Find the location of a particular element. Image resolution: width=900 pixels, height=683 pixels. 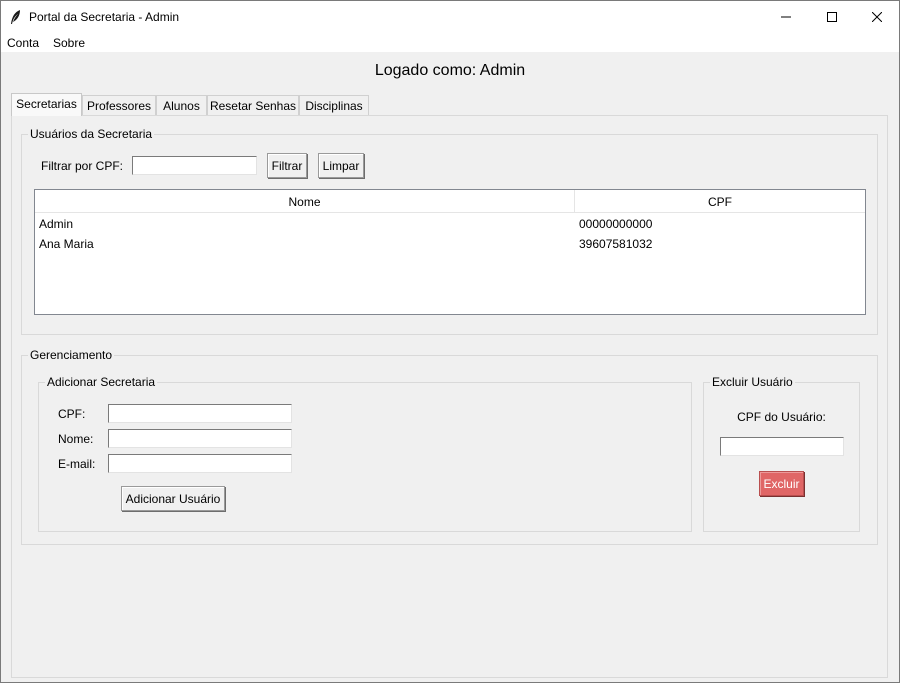

add-secretaria-title: Adicionar Secretaria is located at coordinates (101, 382).